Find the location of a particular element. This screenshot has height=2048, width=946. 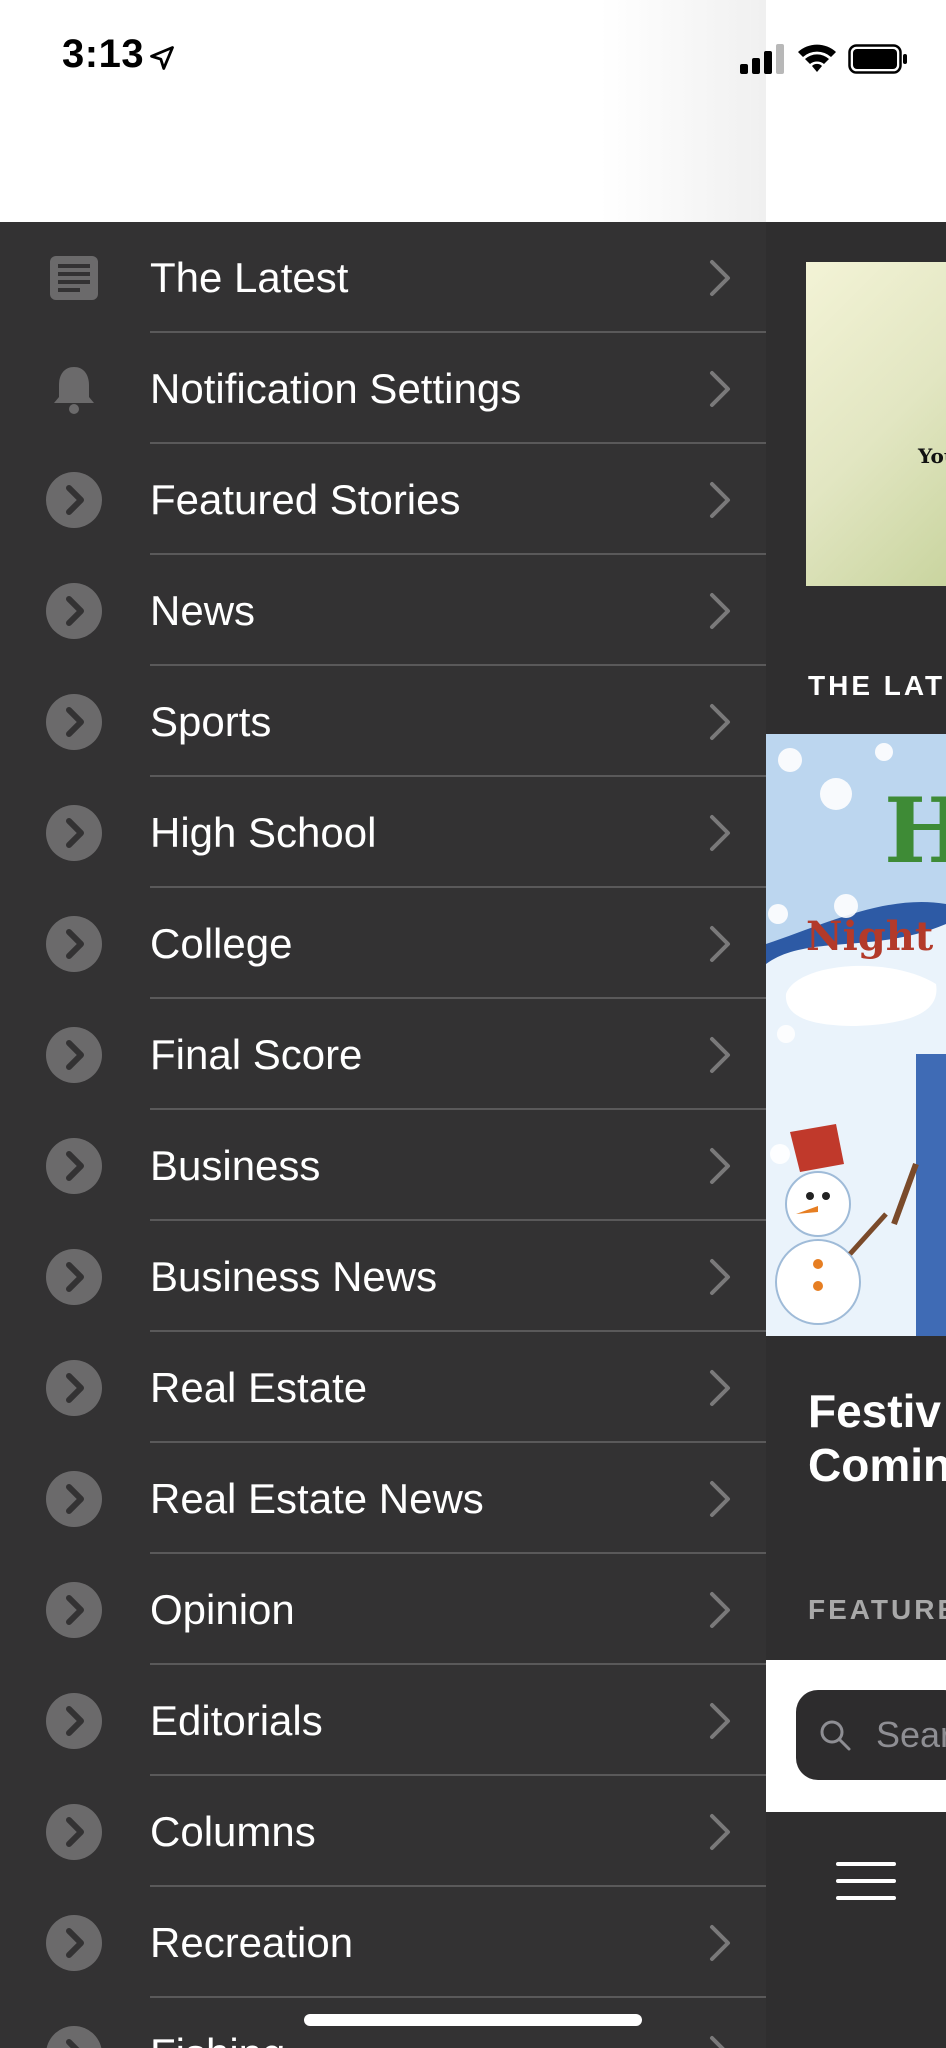

bell-icon is located at coordinates (74, 389).